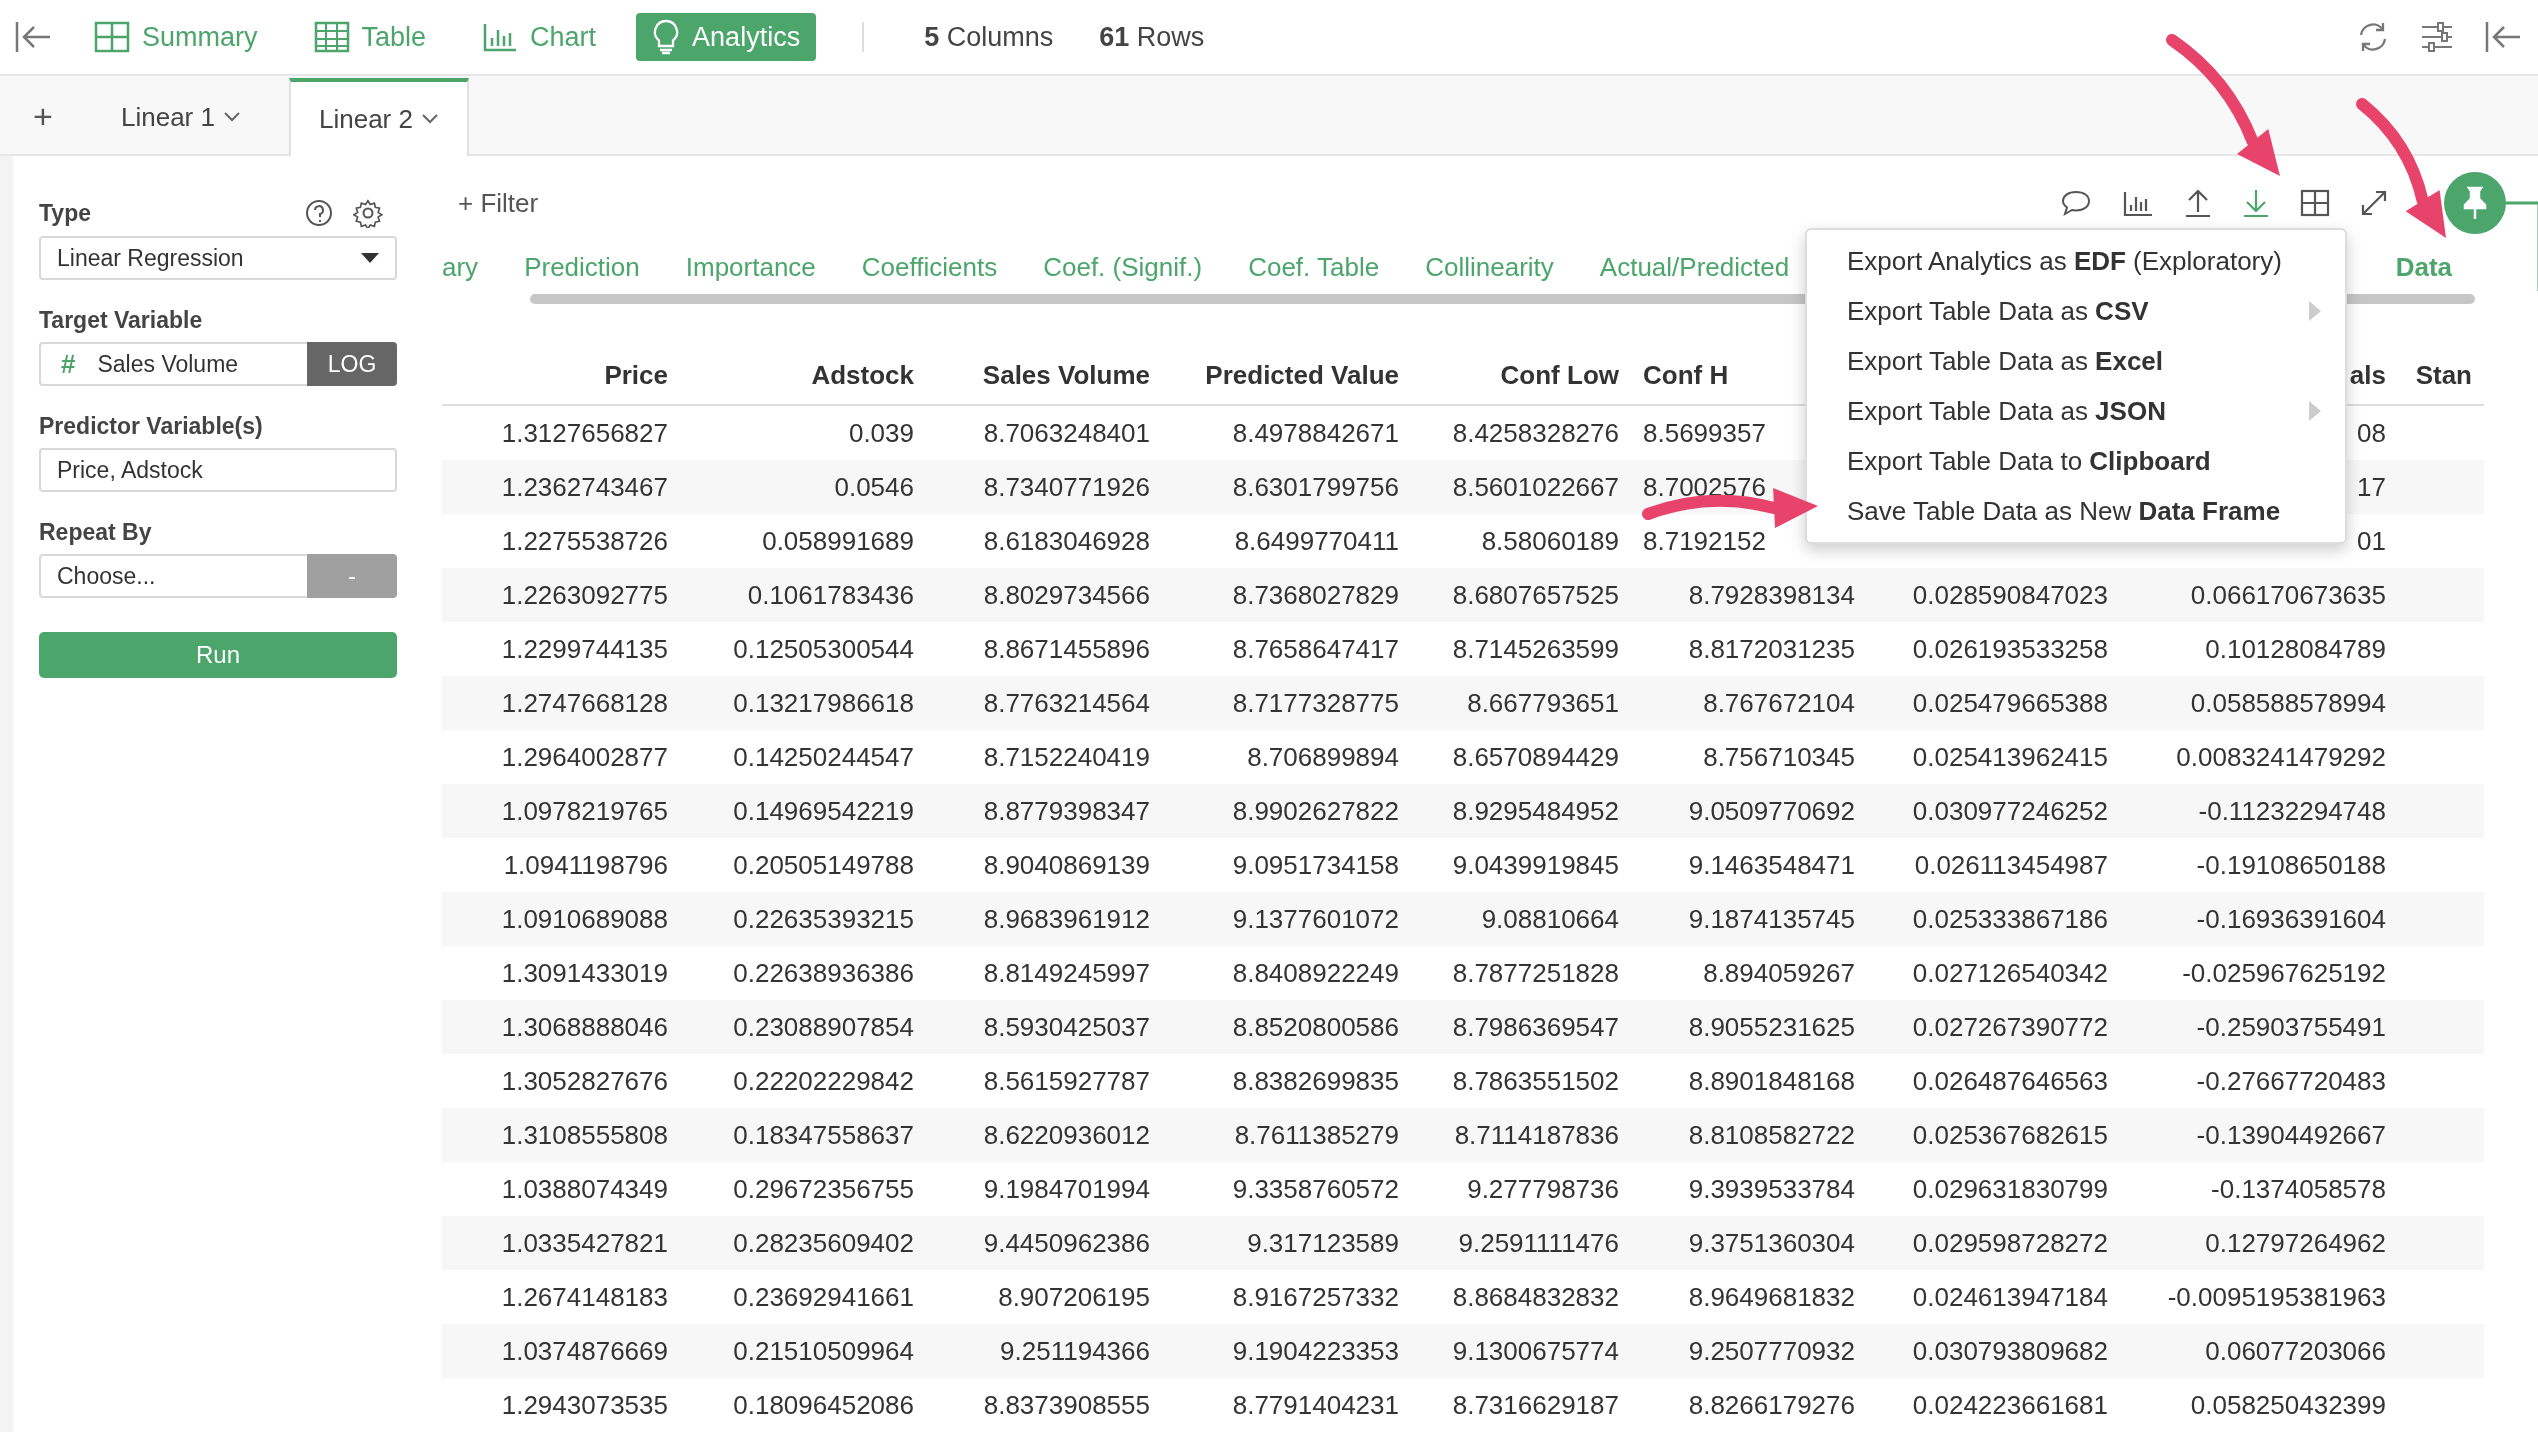 The height and width of the screenshot is (1432, 2538). What do you see at coordinates (429, 119) in the screenshot?
I see `chevron-down-icon` at bounding box center [429, 119].